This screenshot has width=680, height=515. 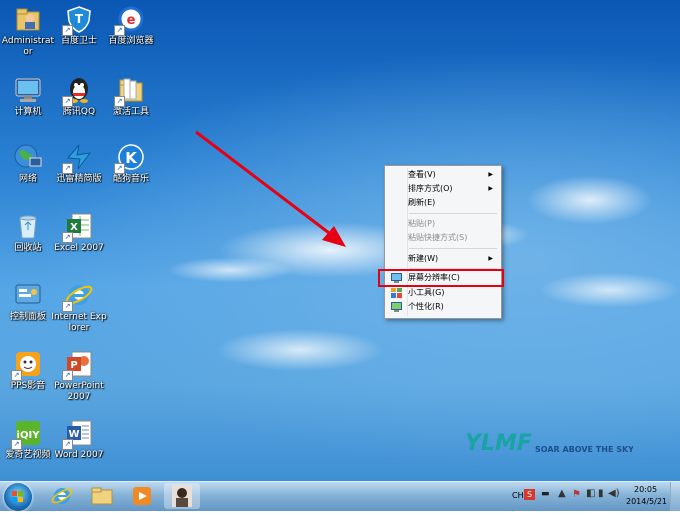 What do you see at coordinates (443, 259) in the screenshot?
I see `menu-item-new: 新建(W) ▶` at bounding box center [443, 259].